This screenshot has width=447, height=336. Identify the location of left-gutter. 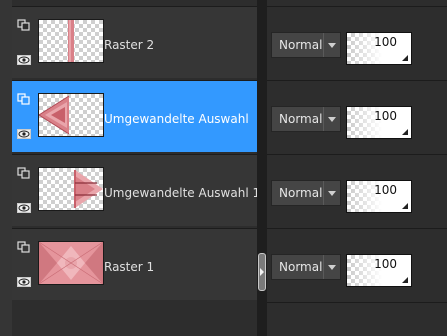
(6, 168).